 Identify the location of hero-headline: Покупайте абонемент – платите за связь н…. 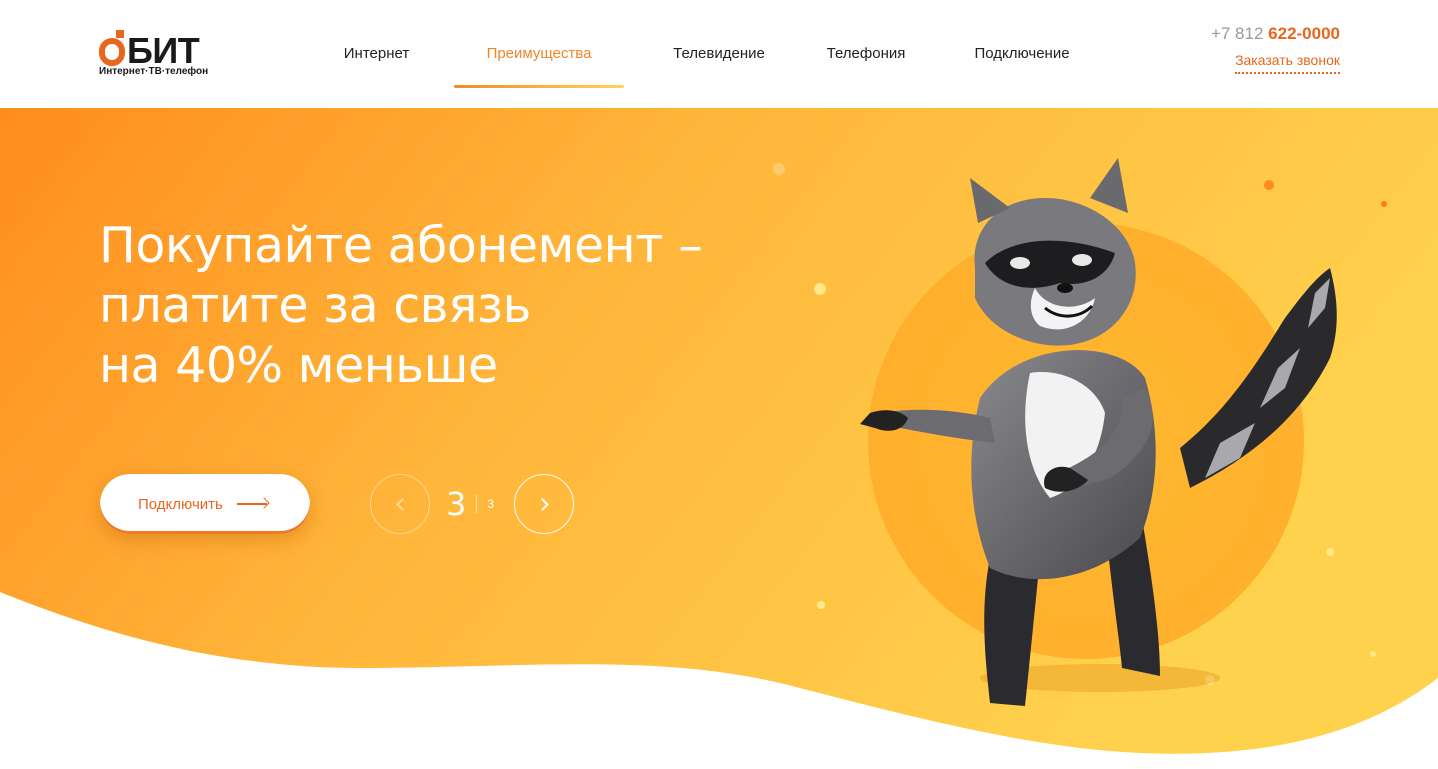
(401, 306).